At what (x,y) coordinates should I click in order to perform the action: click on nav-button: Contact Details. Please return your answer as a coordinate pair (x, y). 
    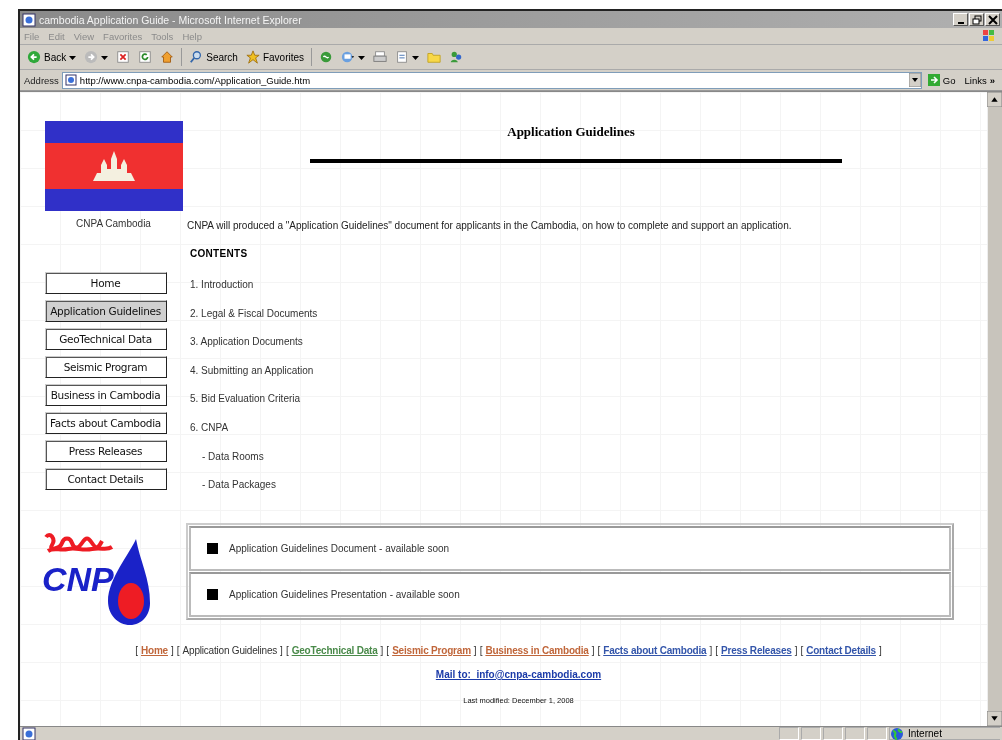
    Looking at the image, I should click on (105, 479).